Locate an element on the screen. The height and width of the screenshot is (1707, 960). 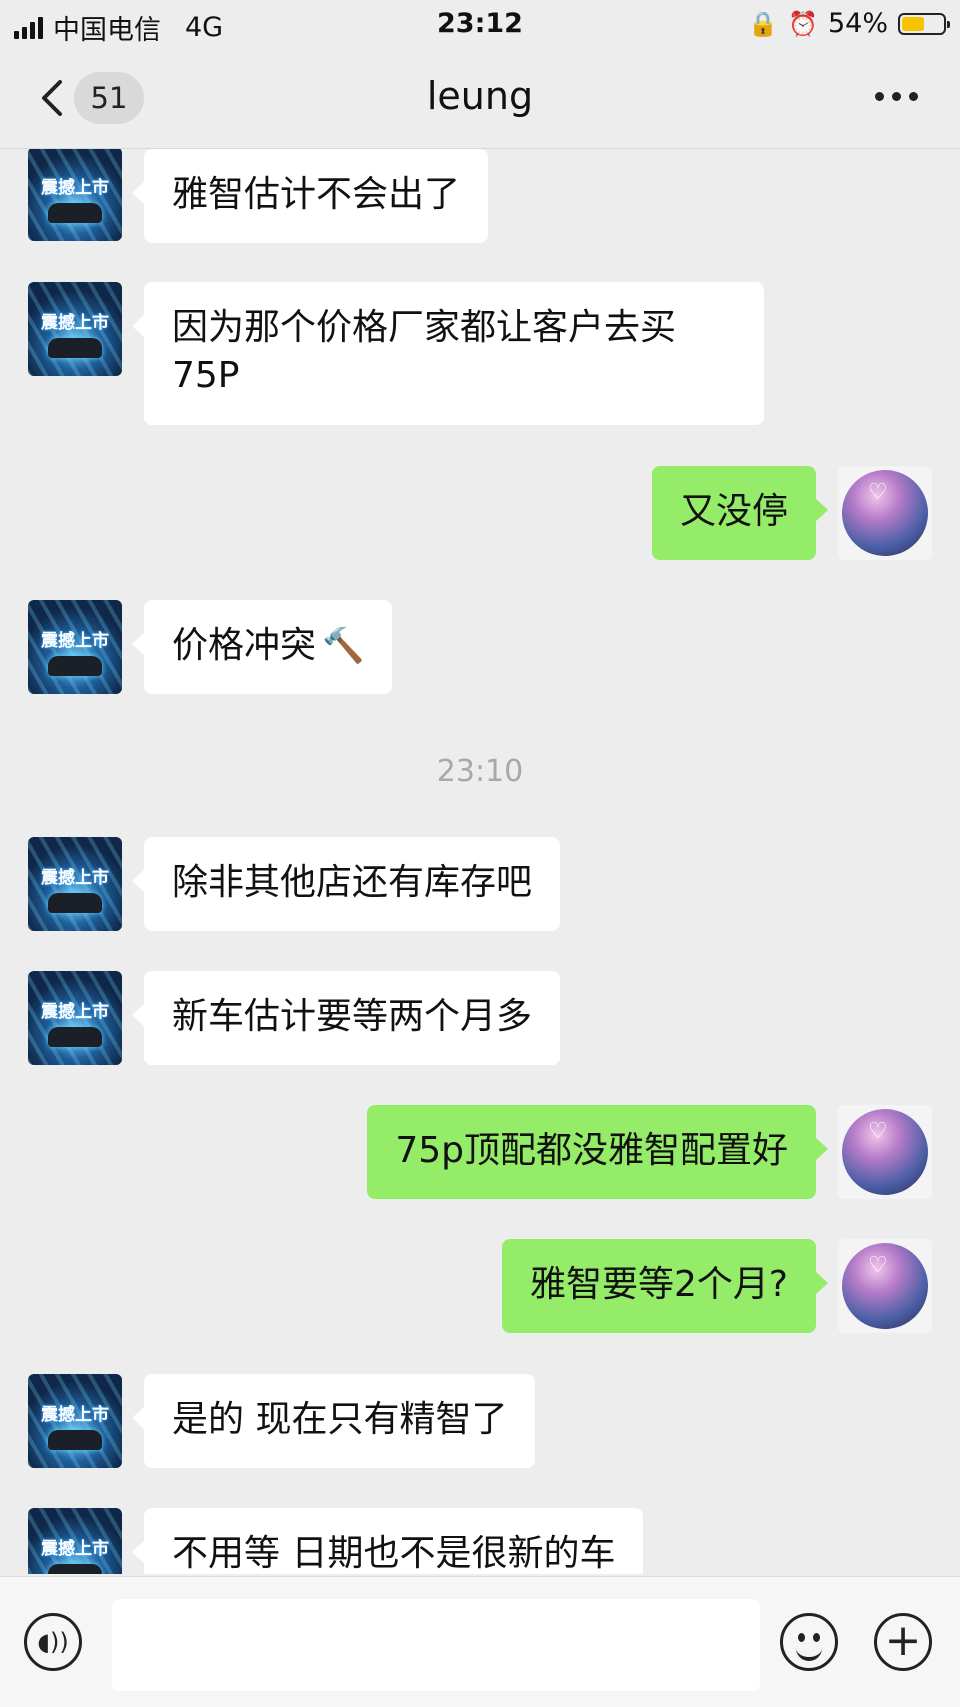
voice-icon: ◖)) is located at coordinates (53, 1642).